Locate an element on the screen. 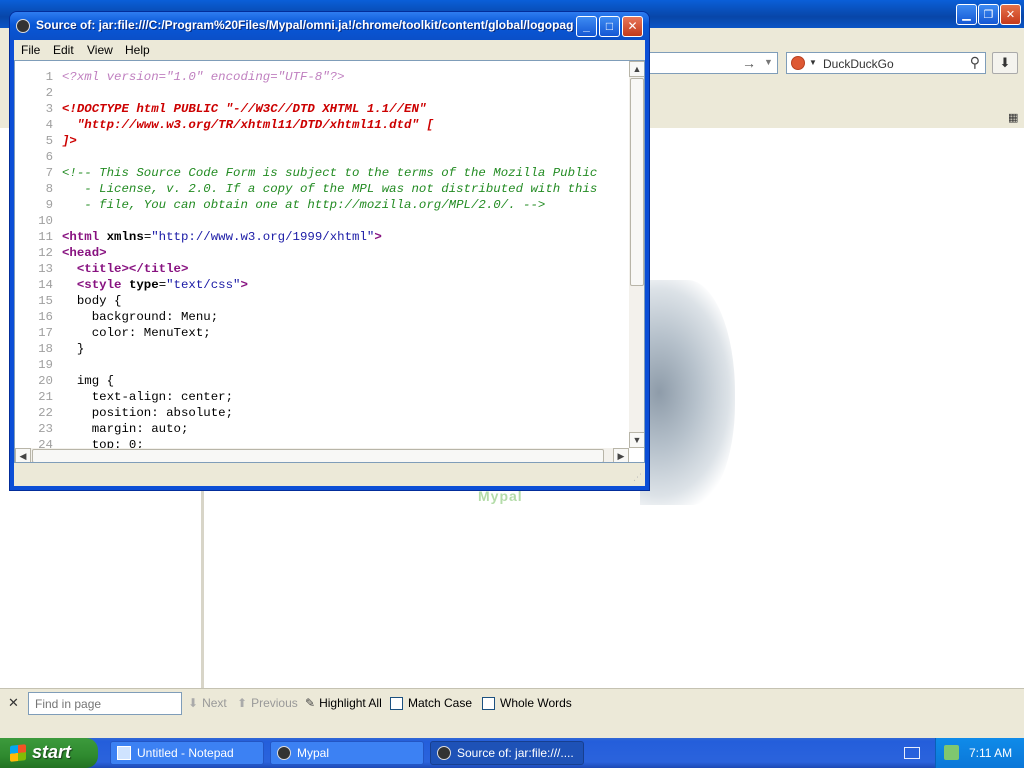  minimize-button: _ is located at coordinates (586, 26).